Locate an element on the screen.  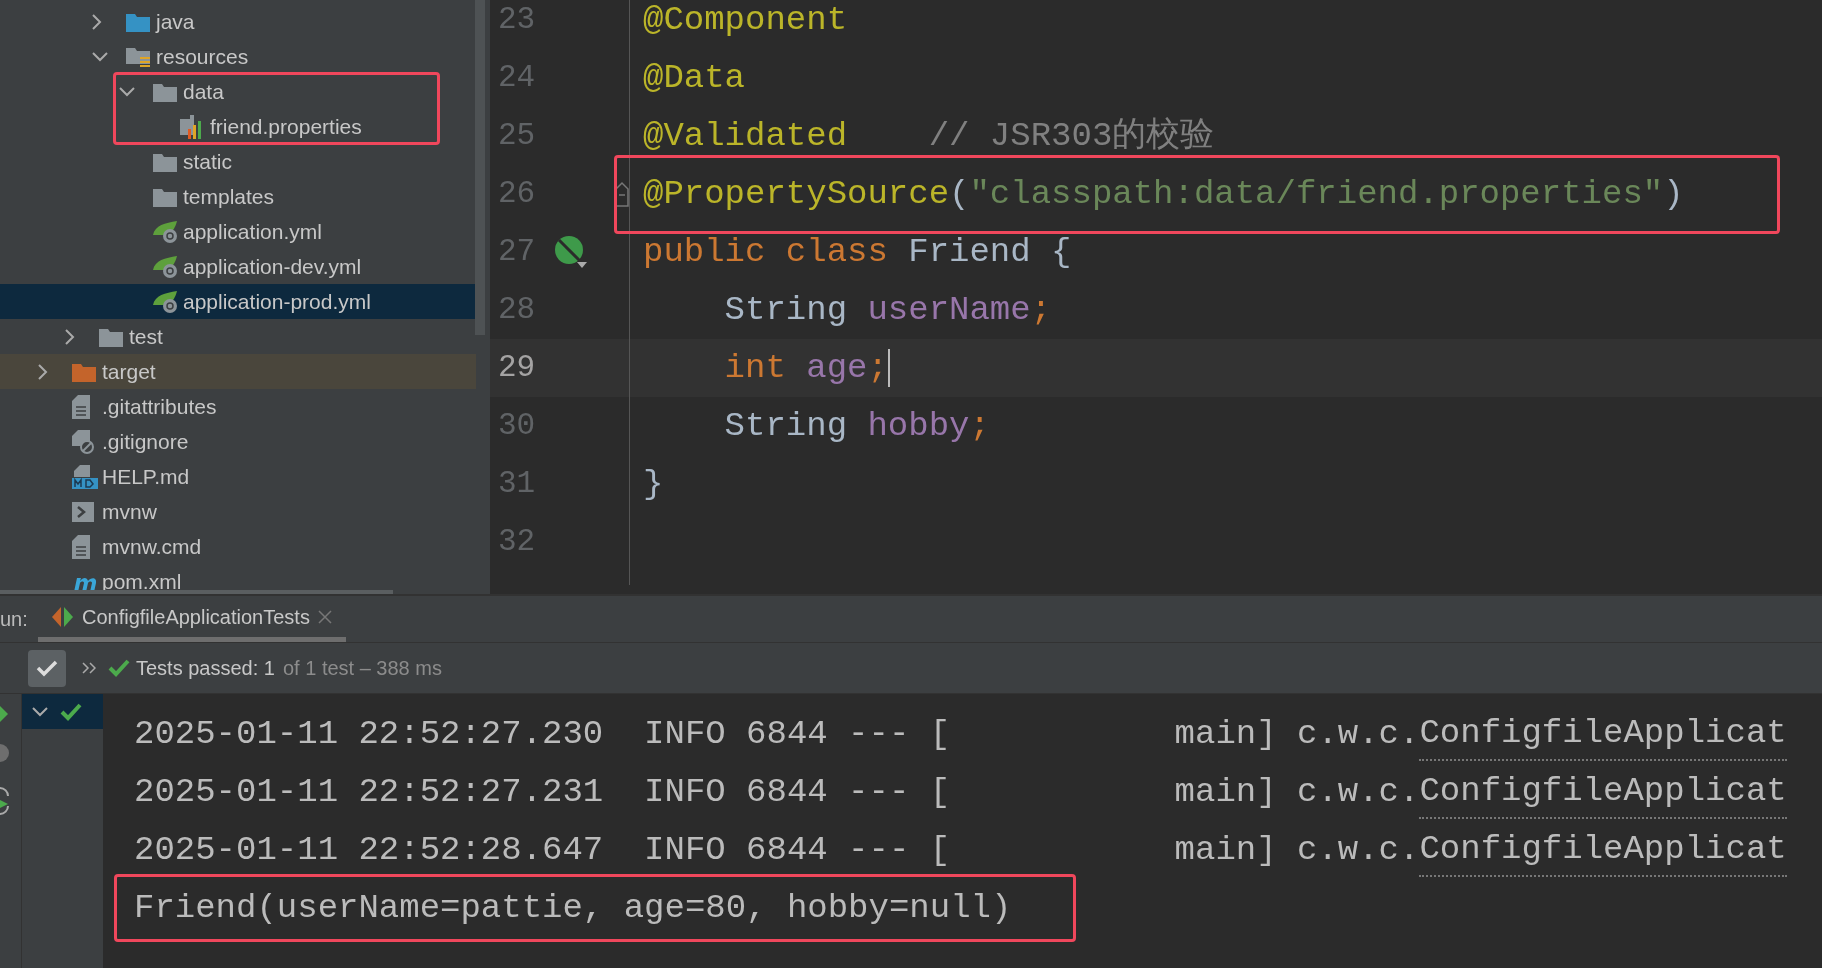
line-number: 28 is located at coordinates (517, 309).